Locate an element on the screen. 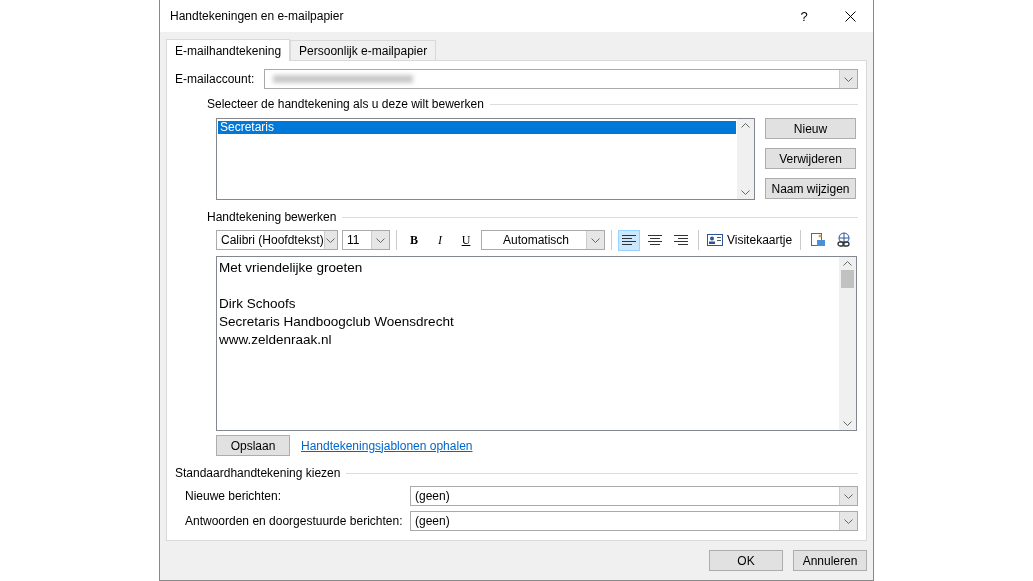 Image resolution: width=1033 pixels, height=581 pixels. group-heading: Handtekening bewerken is located at coordinates (272, 217).